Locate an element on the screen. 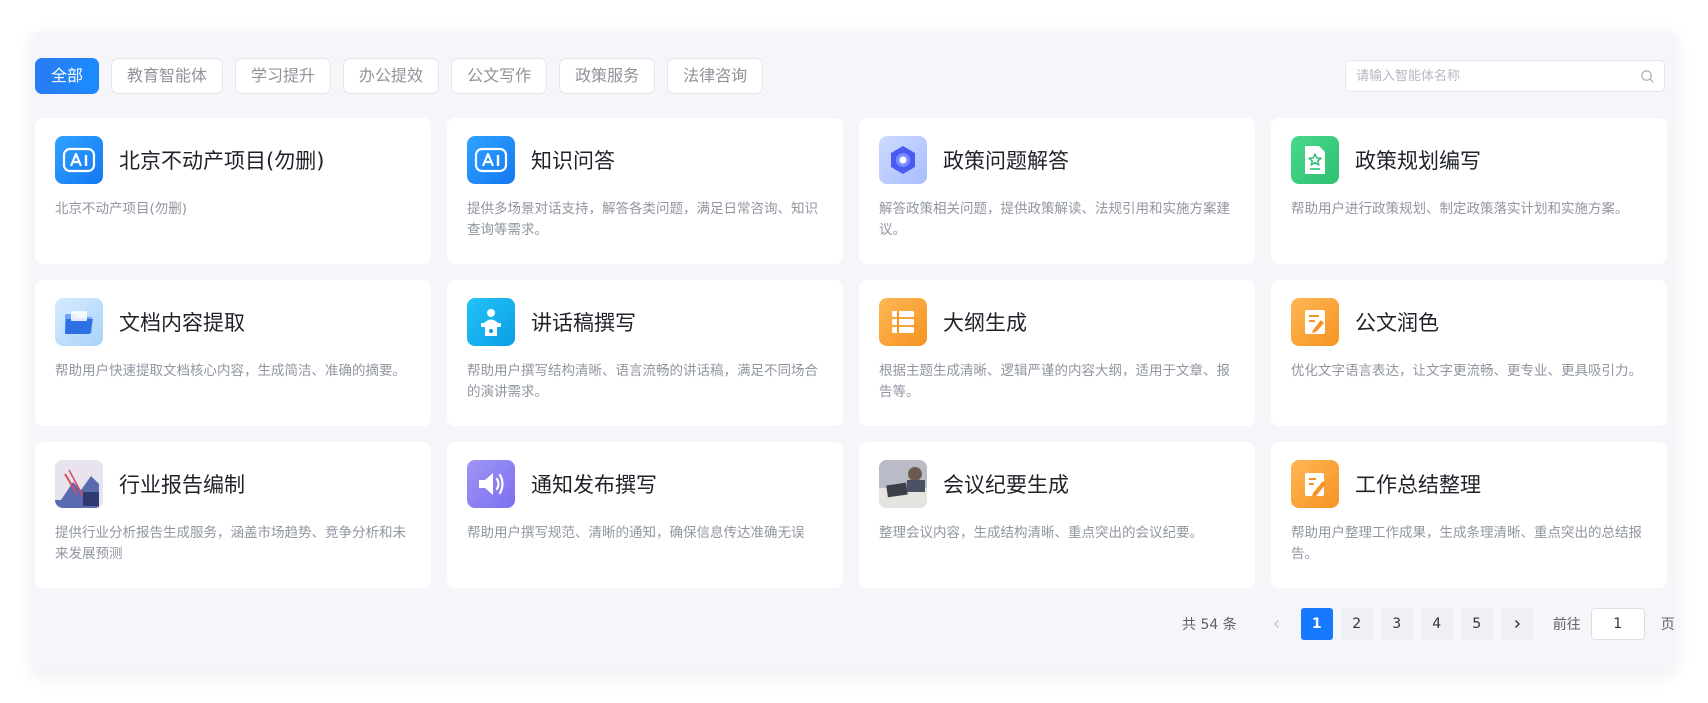  card-description: 根据主题生成清晰、逻辑严谨的内容大纲，适用于文章、报告等。 is located at coordinates (1054, 381).